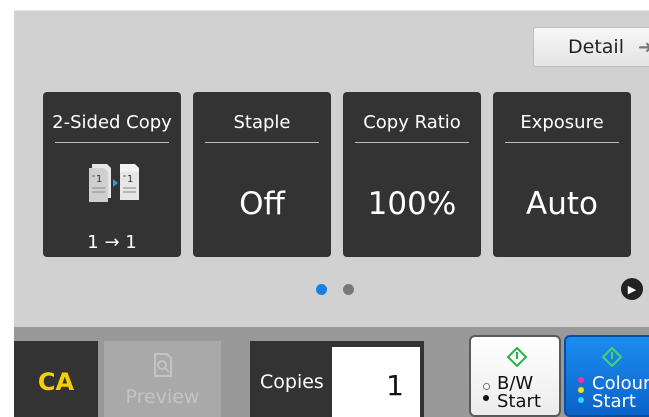 This screenshot has height=417, width=649. What do you see at coordinates (163, 365) in the screenshot?
I see `preview-icon` at bounding box center [163, 365].